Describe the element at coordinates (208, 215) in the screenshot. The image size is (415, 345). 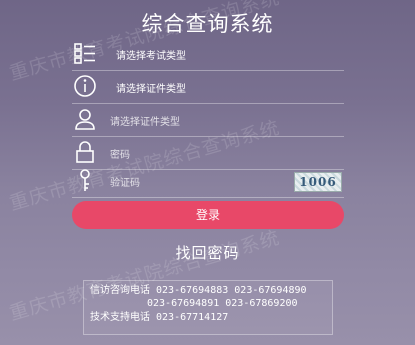
I see `login-button: 登录` at that location.